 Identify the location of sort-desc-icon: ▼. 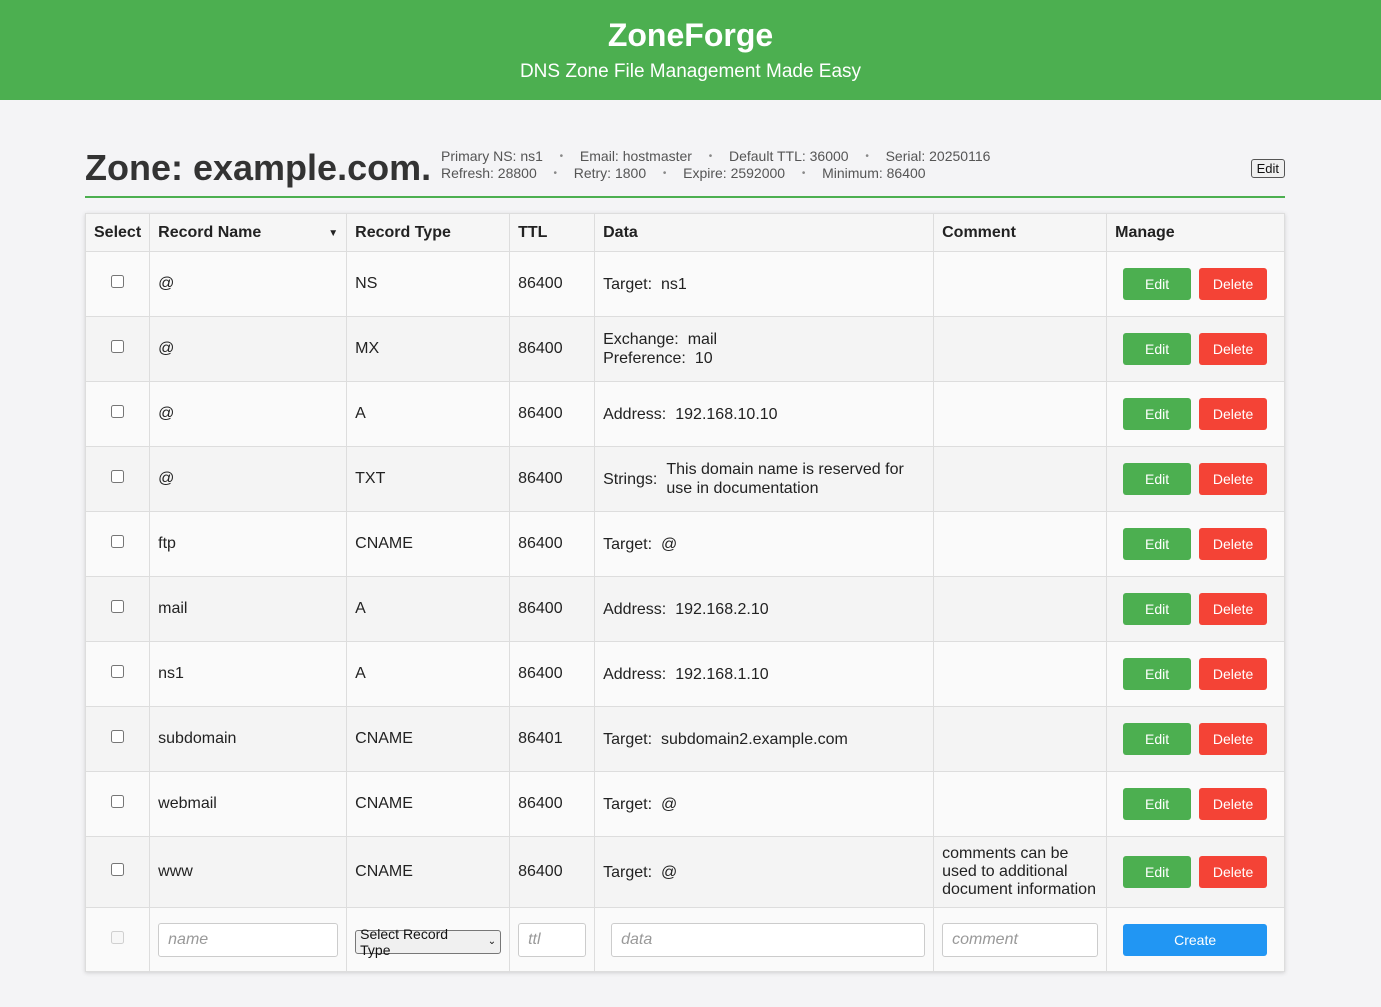
(333, 233).